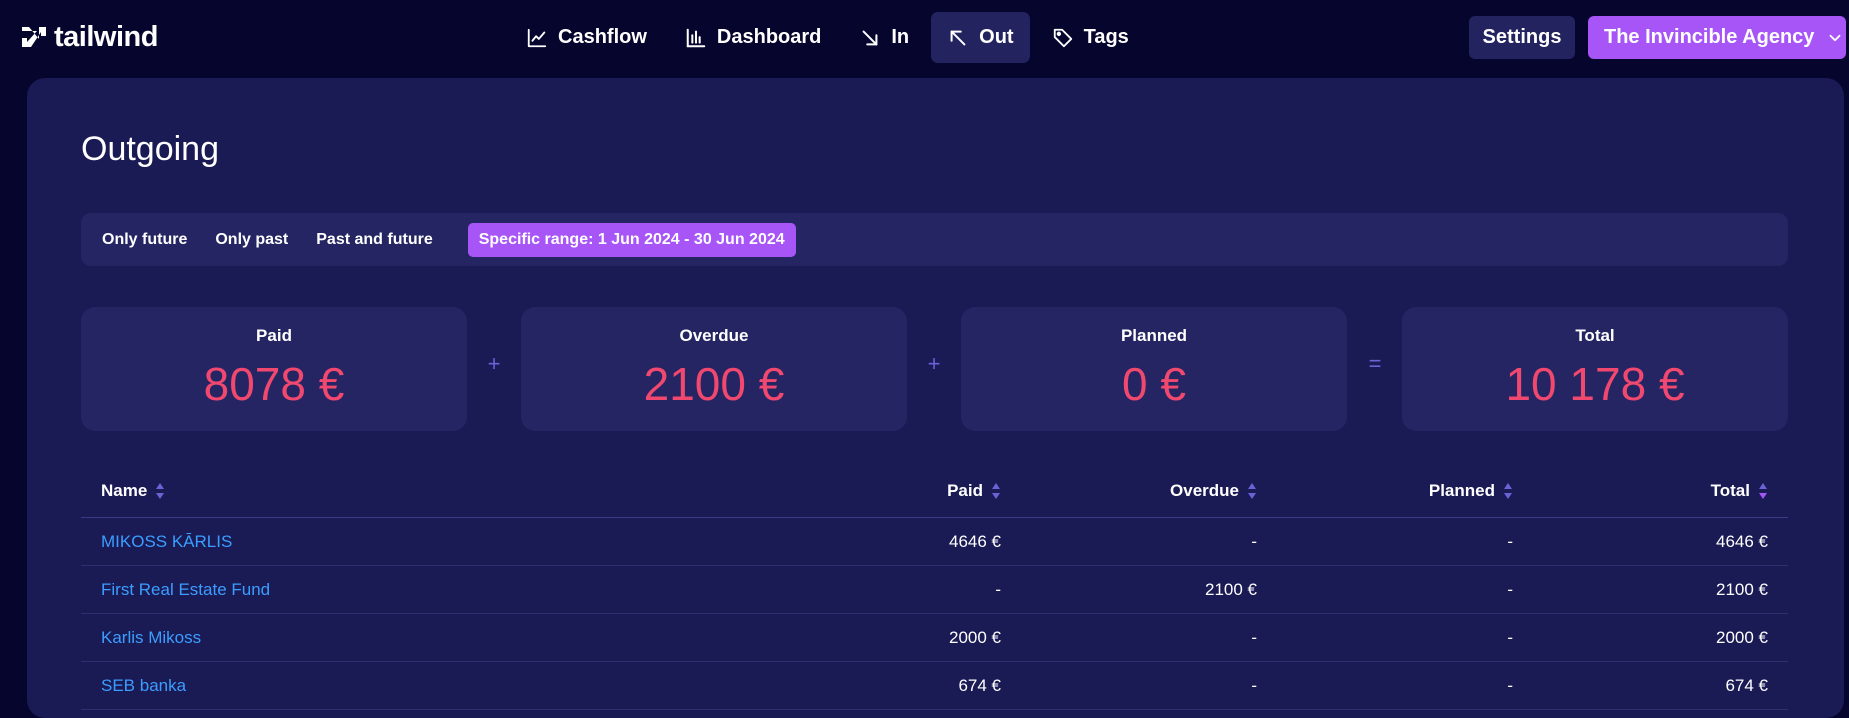 The width and height of the screenshot is (1849, 718). I want to click on table-row: Karlis Mikoss 2000 € - - 2000 €, so click(934, 638).